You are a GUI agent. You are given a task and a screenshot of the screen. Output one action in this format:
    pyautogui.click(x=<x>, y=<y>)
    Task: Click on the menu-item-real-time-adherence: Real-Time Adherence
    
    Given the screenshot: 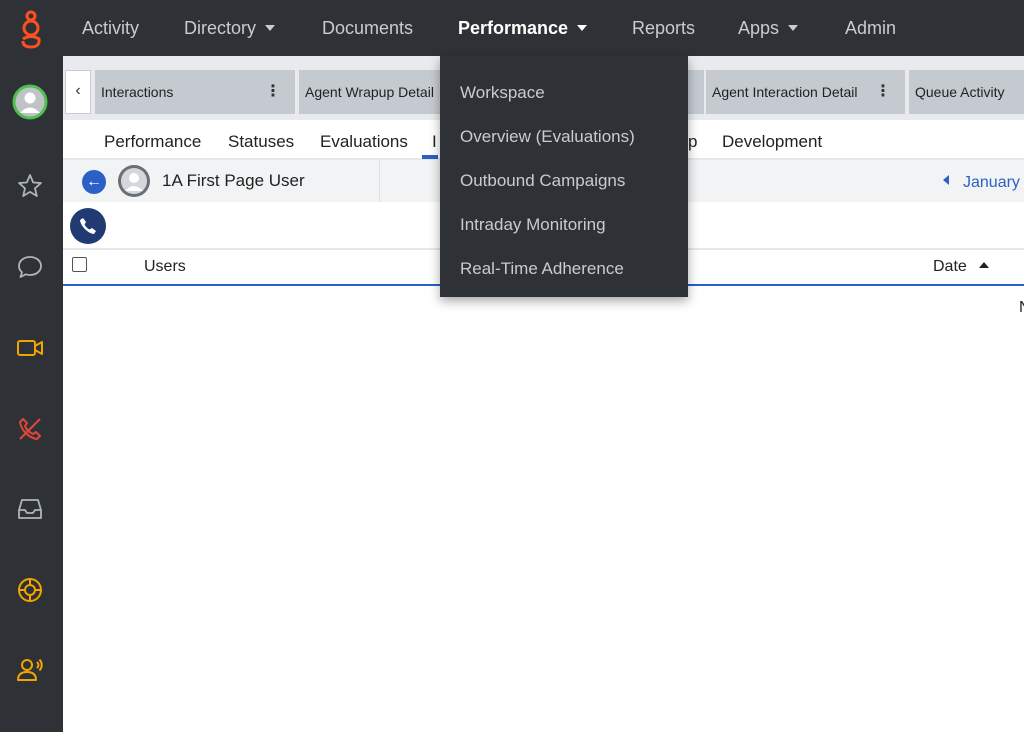 What is the action you would take?
    pyautogui.click(x=542, y=269)
    